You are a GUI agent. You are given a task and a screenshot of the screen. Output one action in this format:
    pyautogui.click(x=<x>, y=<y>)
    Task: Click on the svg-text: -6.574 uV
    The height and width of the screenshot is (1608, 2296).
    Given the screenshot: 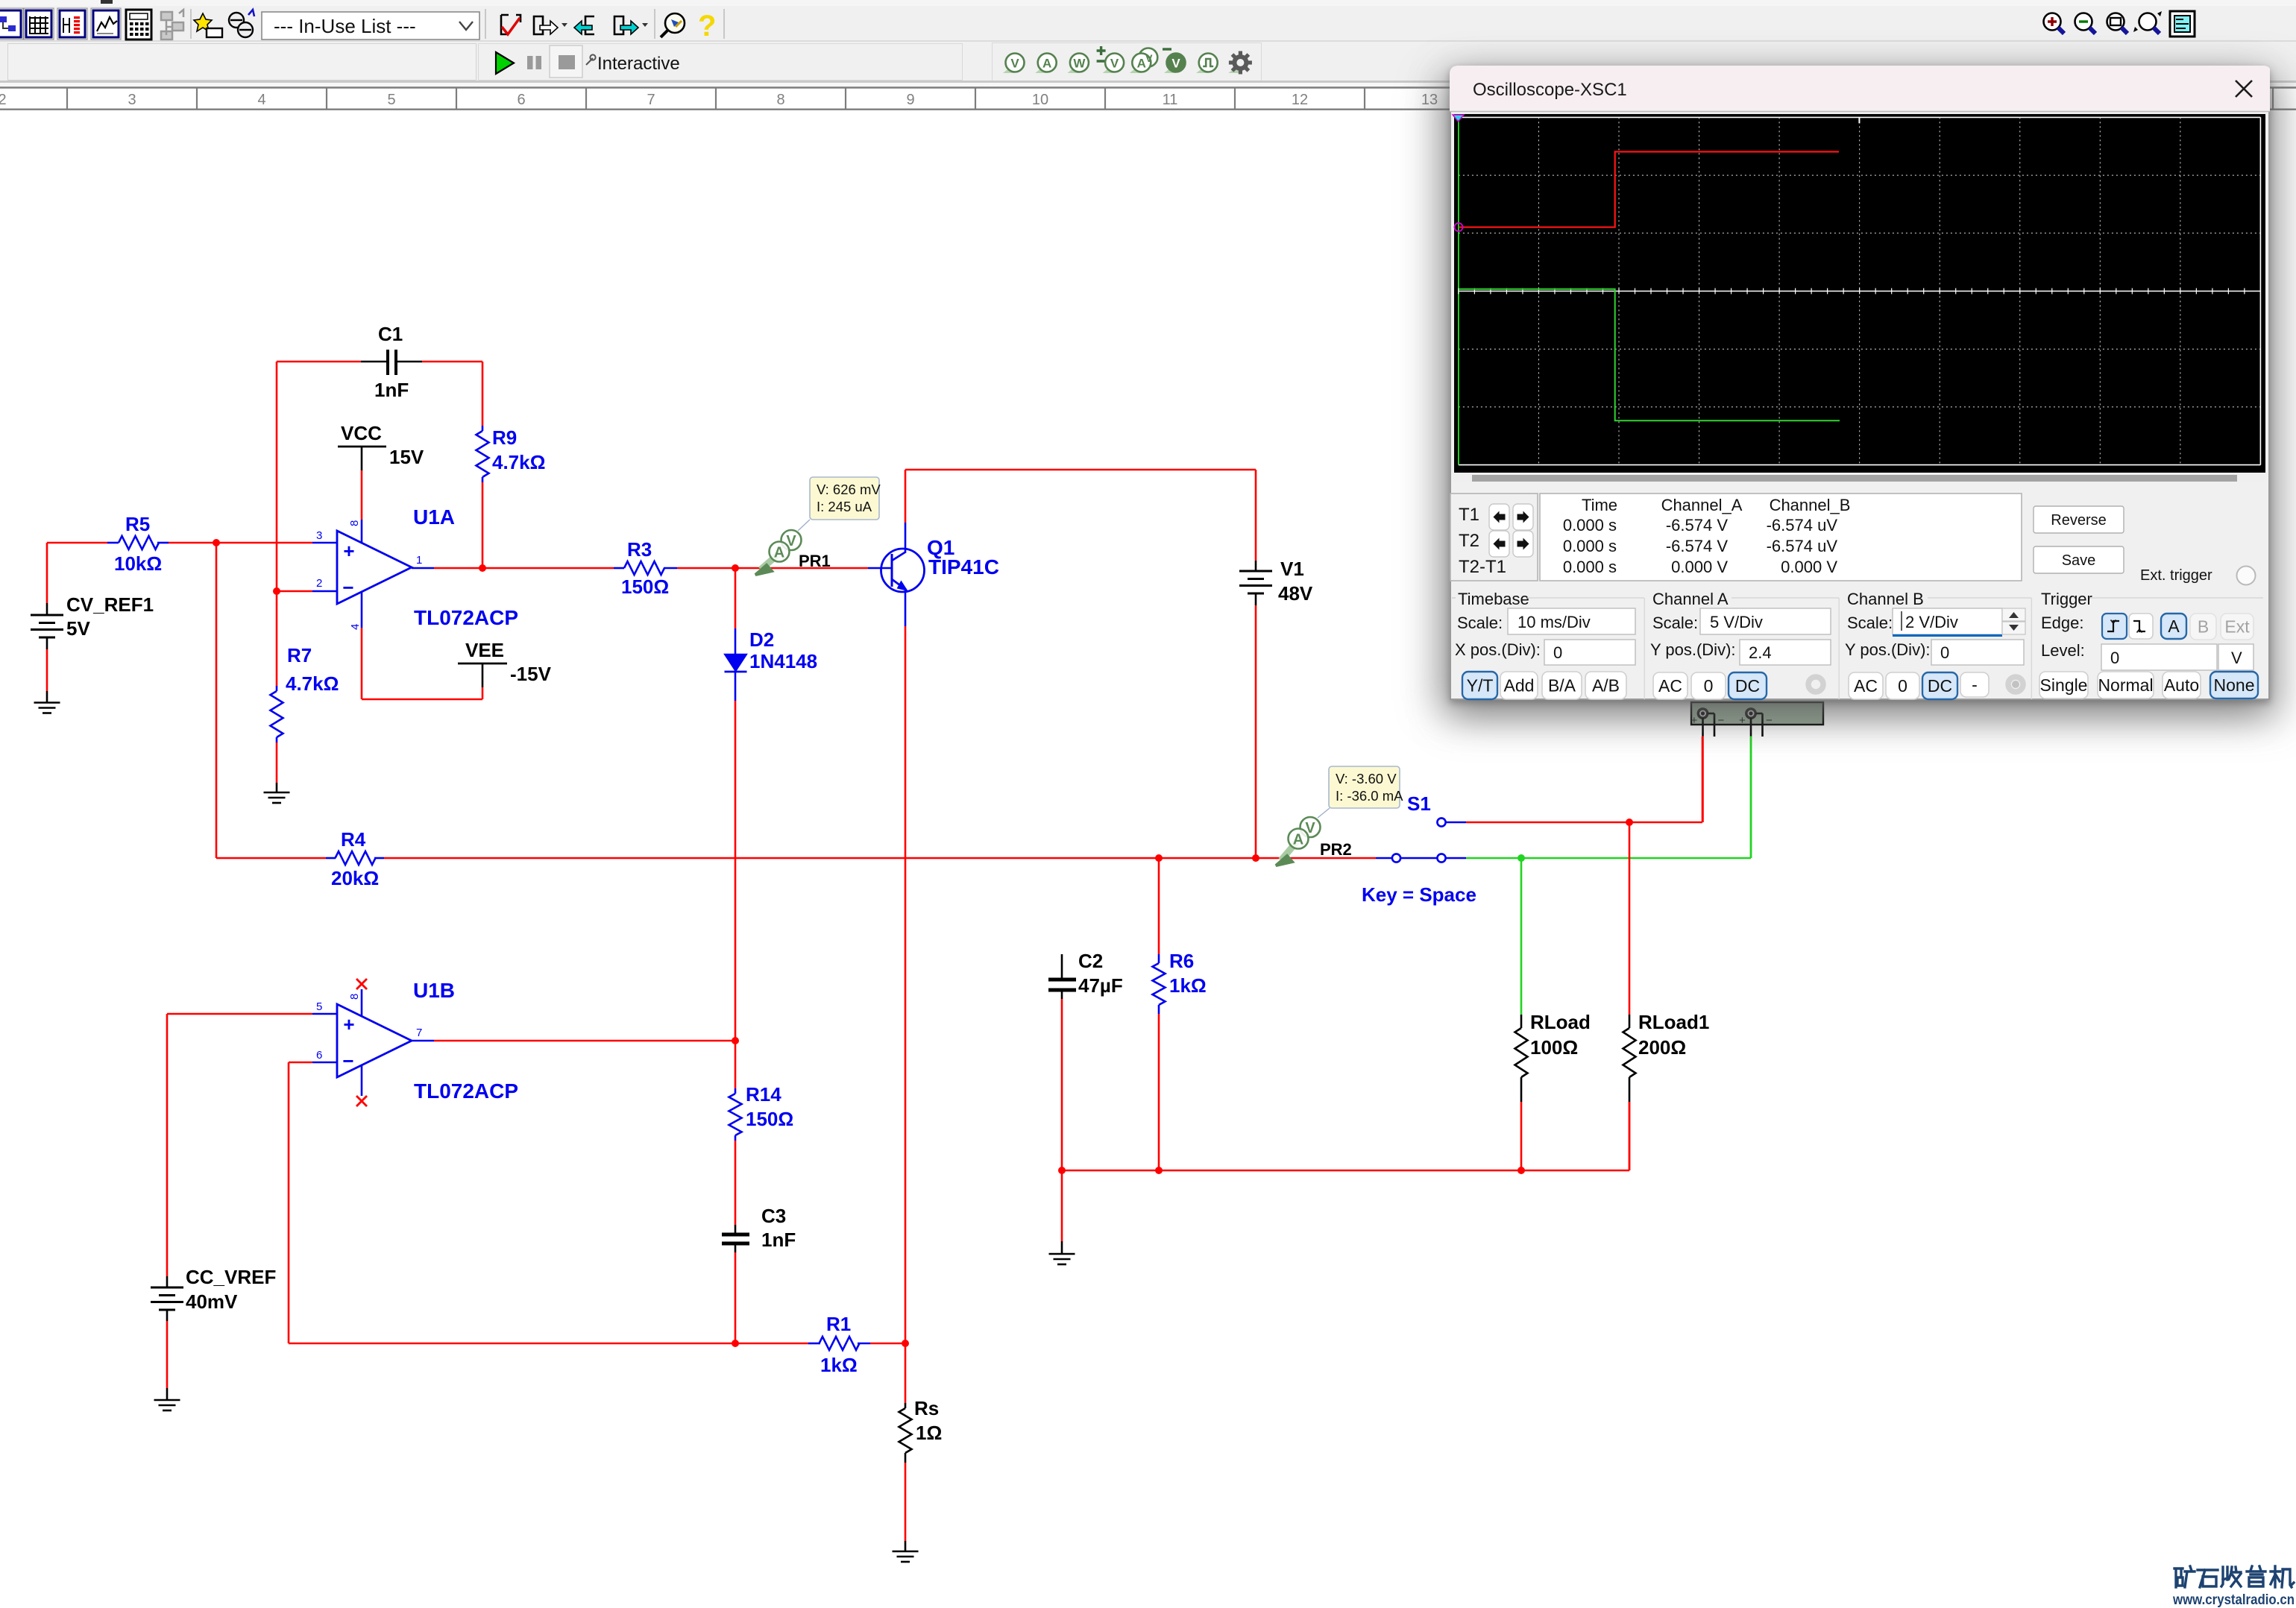 What is the action you would take?
    pyautogui.click(x=1803, y=546)
    